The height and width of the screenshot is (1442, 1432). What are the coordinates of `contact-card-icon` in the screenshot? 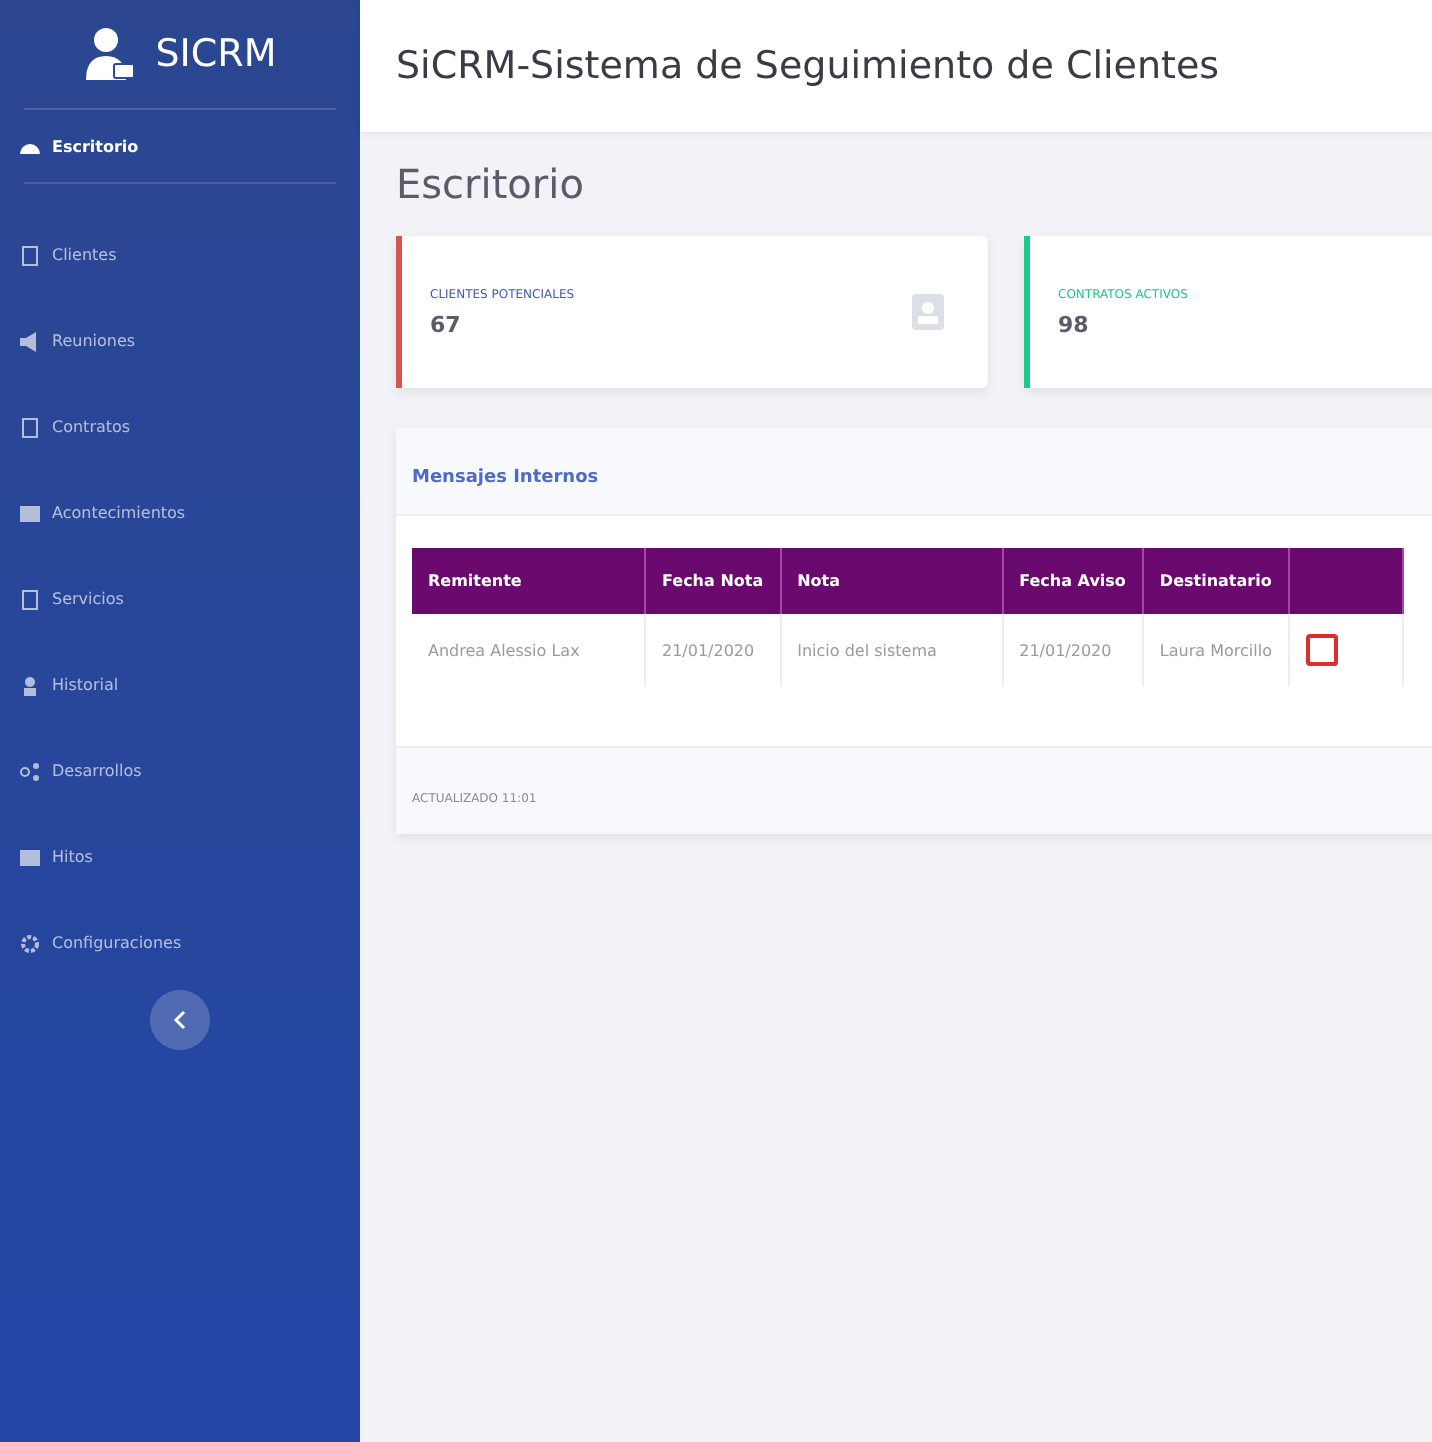 It's located at (928, 312).